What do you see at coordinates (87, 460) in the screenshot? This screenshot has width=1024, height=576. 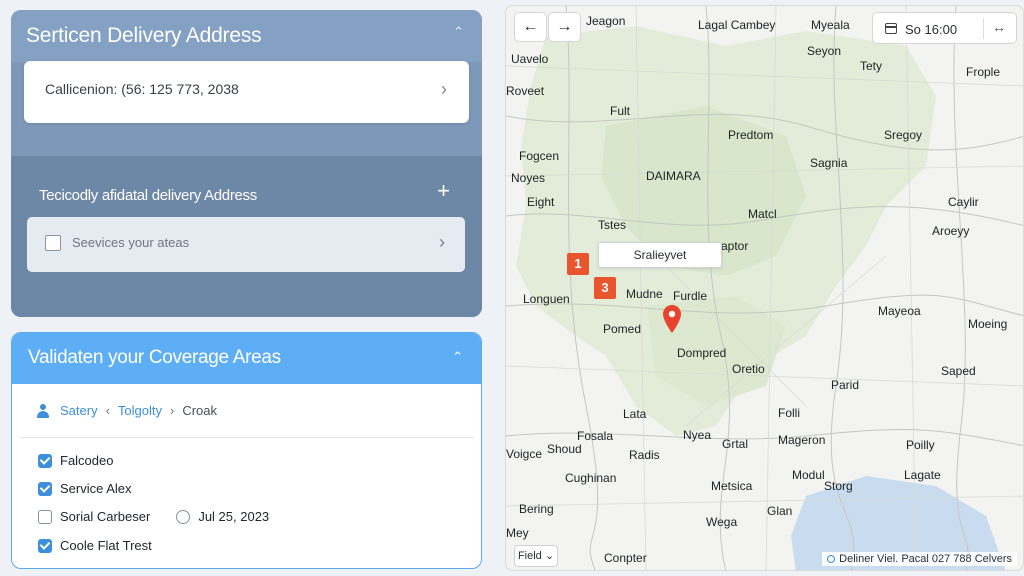 I see `option-label: Falcodeo` at bounding box center [87, 460].